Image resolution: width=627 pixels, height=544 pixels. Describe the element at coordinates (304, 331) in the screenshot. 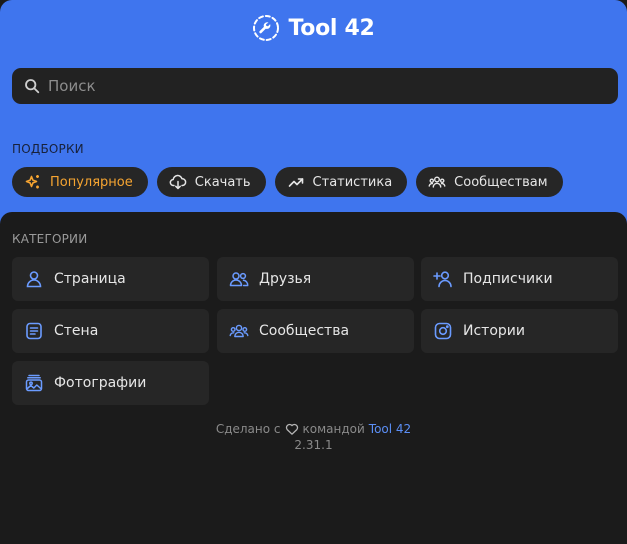

I see `category-label: Сообщества` at that location.